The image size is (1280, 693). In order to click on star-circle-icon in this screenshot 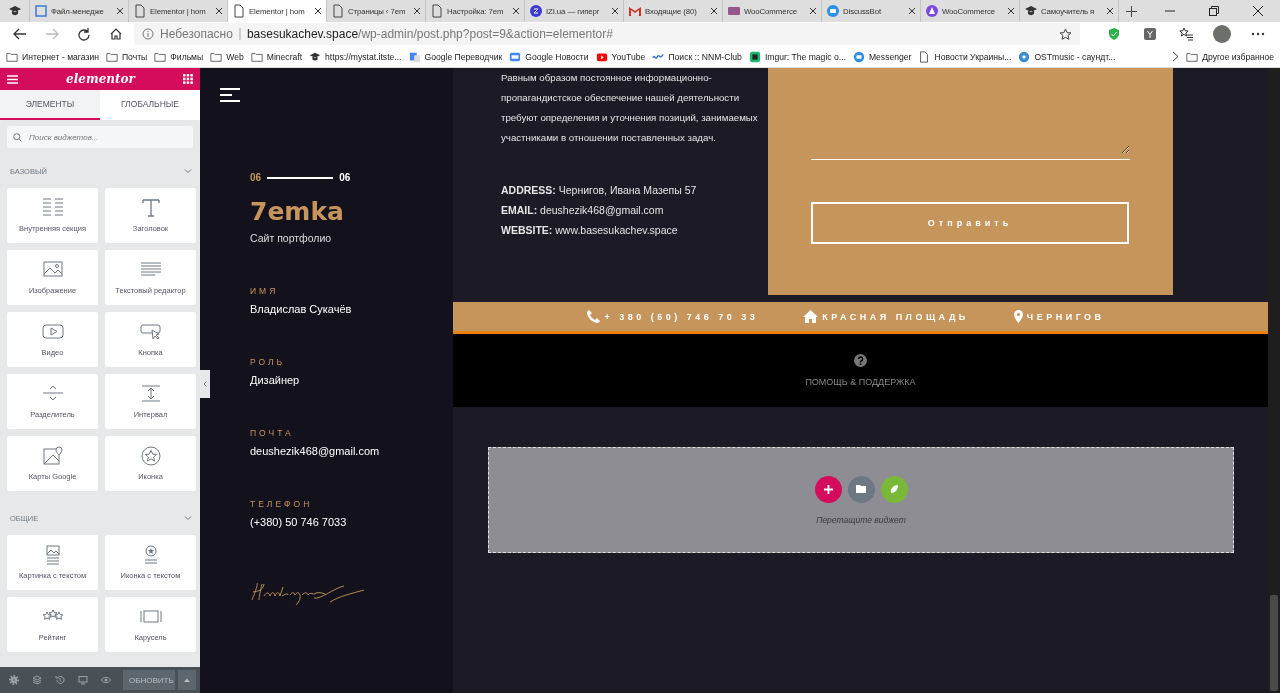, I will do `click(150, 456)`.